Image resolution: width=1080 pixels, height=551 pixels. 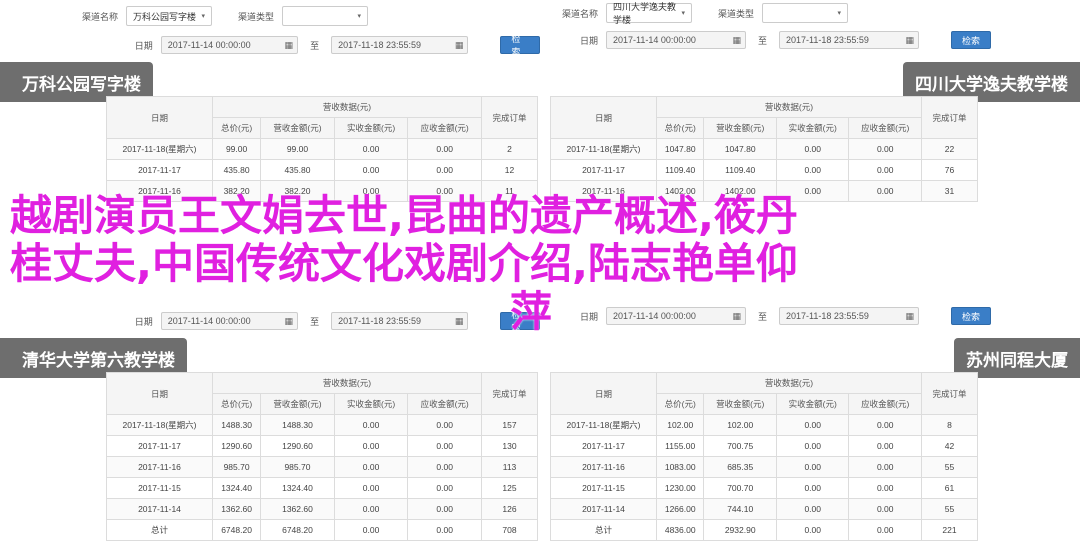 I want to click on channel-name-select: 四川大学逸夫教学楼 ▾, so click(x=649, y=13).